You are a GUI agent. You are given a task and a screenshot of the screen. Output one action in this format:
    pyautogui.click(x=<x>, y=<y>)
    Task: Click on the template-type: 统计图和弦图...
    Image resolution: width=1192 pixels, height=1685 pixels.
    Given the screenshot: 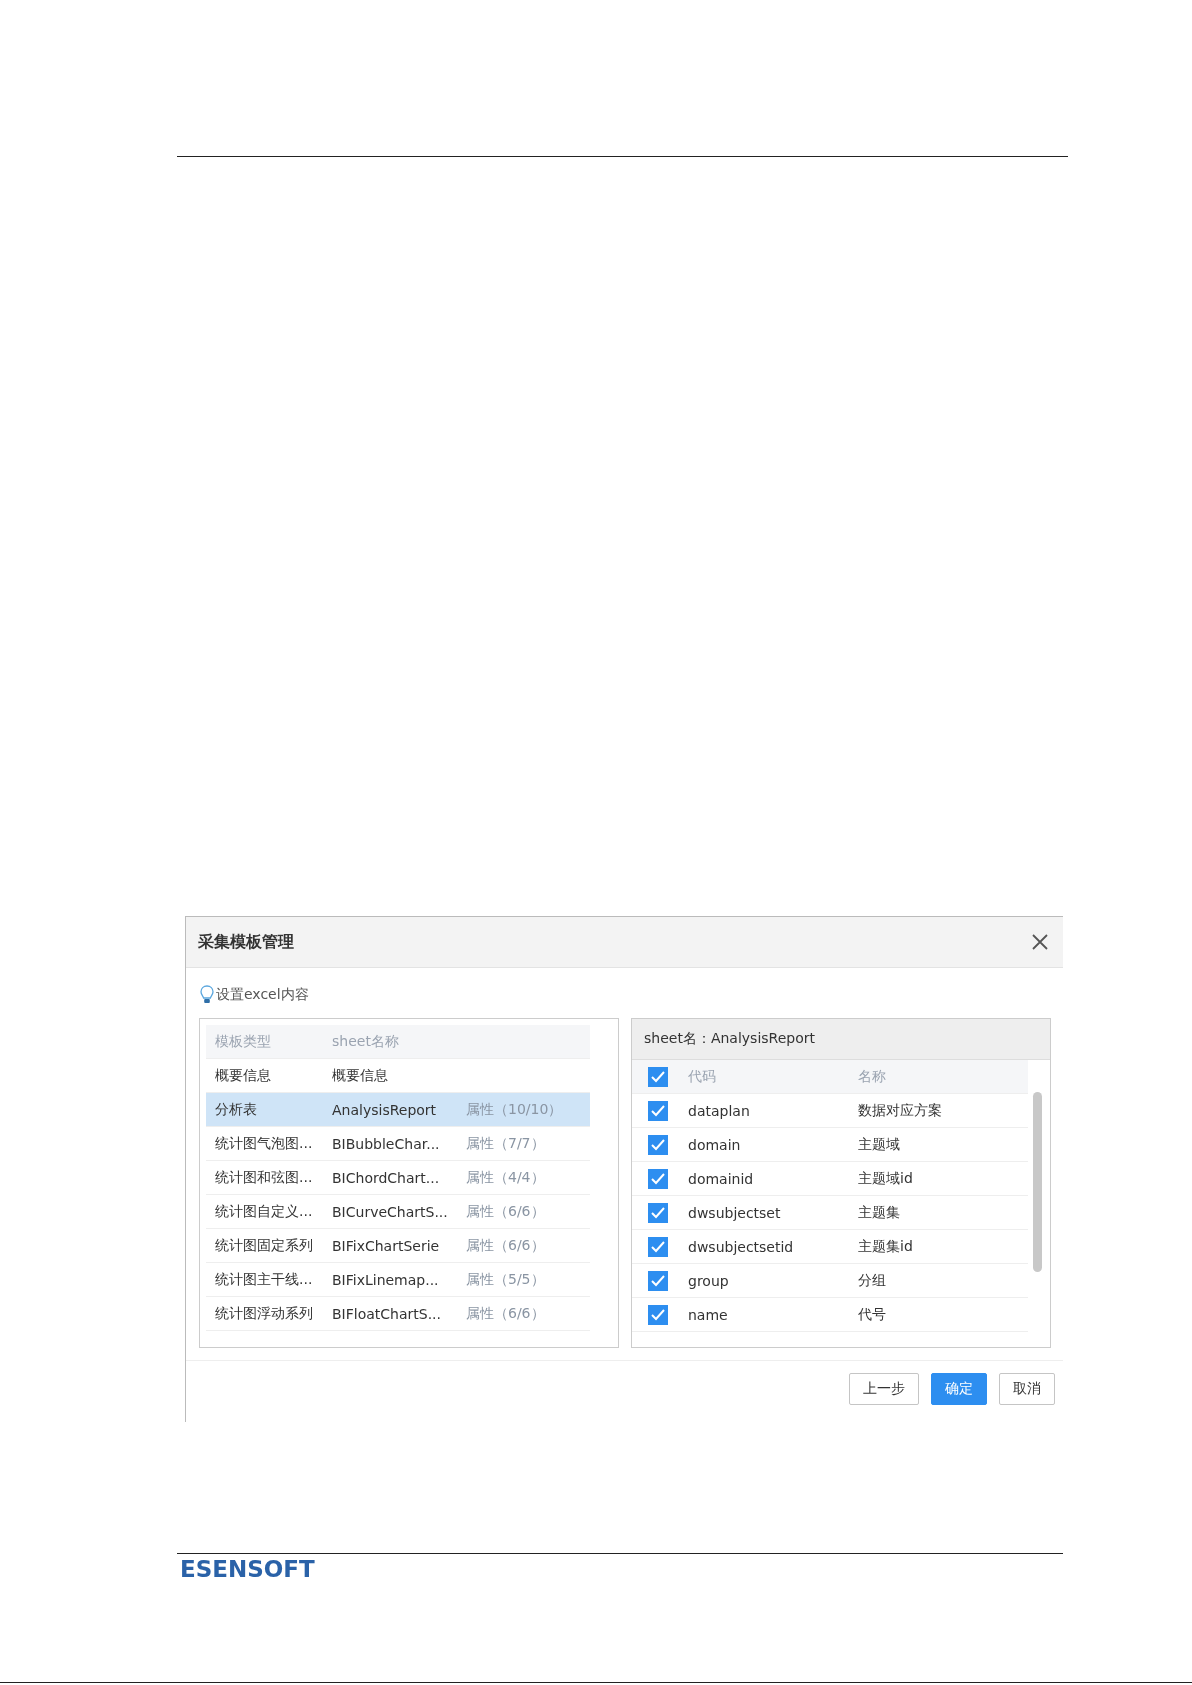 What is the action you would take?
    pyautogui.click(x=264, y=1177)
    